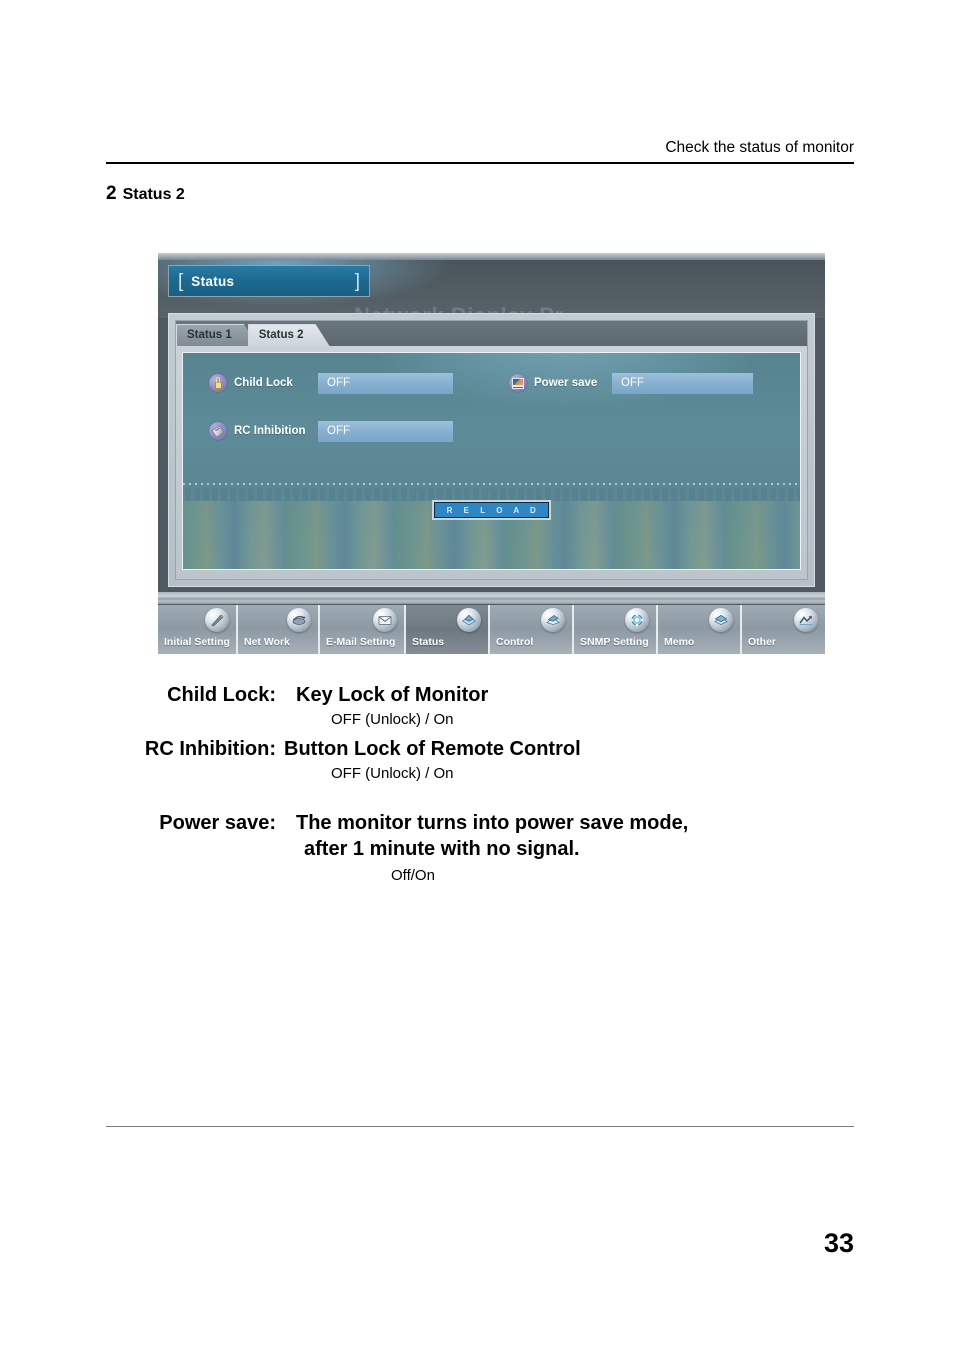 The image size is (954, 1352). What do you see at coordinates (491, 333) in the screenshot?
I see `tab-bar: Status 1 Status 2` at bounding box center [491, 333].